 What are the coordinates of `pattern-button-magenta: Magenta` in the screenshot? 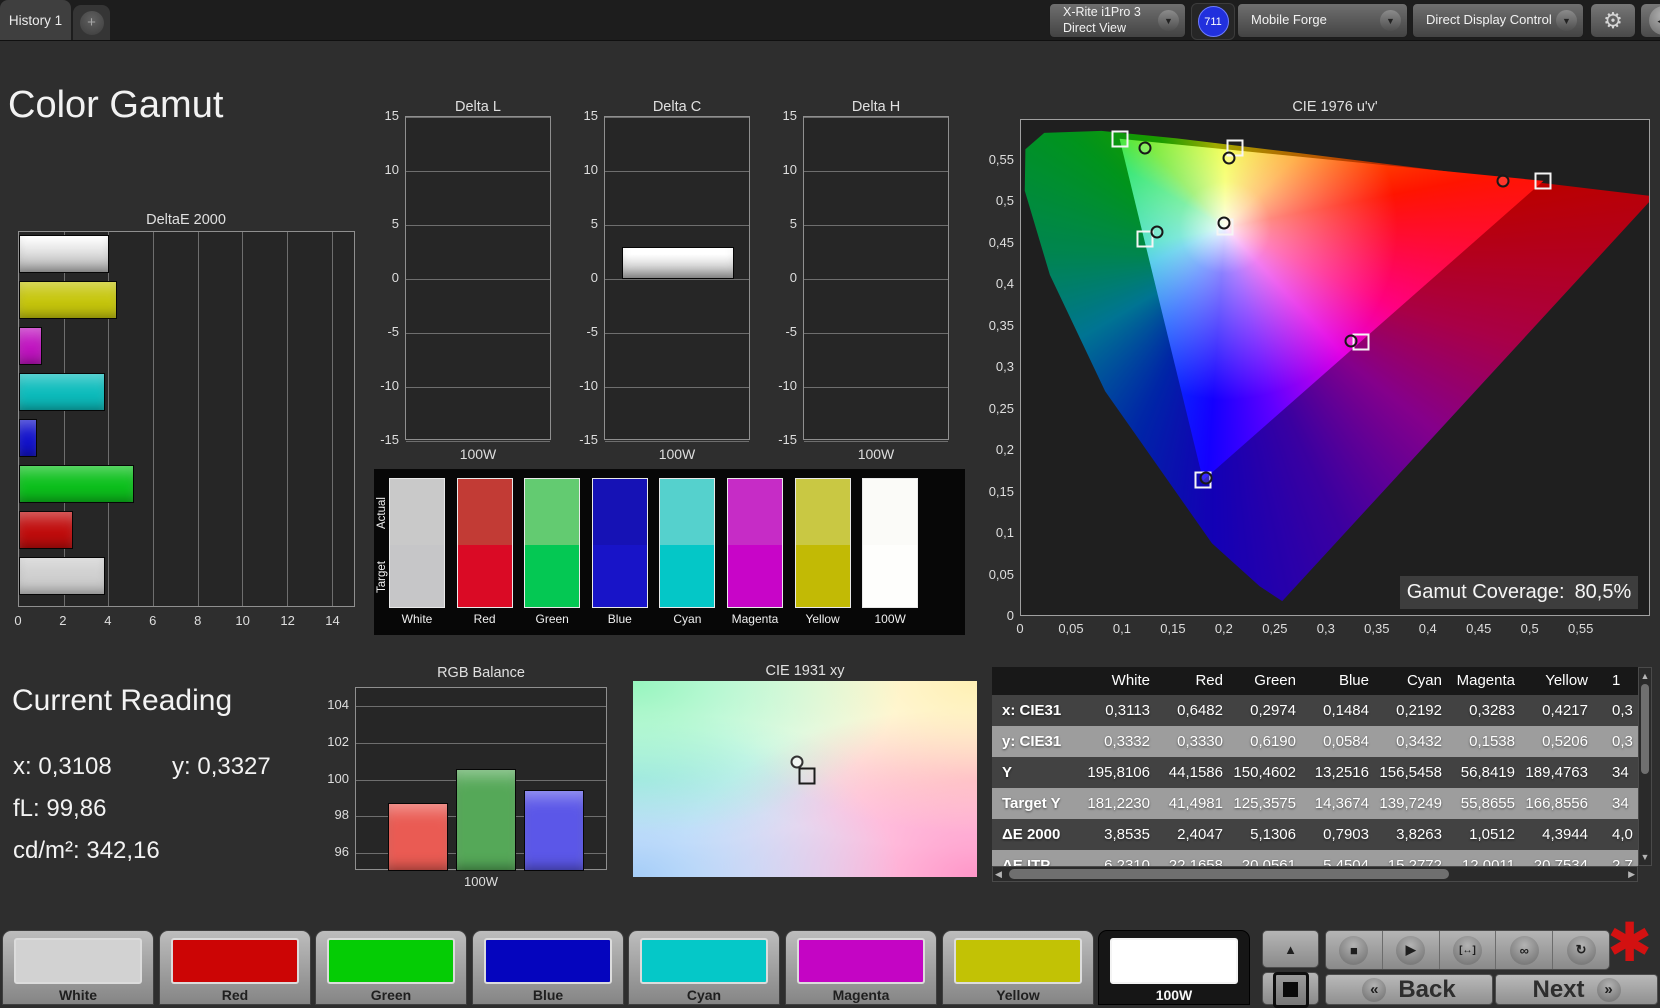 It's located at (861, 967).